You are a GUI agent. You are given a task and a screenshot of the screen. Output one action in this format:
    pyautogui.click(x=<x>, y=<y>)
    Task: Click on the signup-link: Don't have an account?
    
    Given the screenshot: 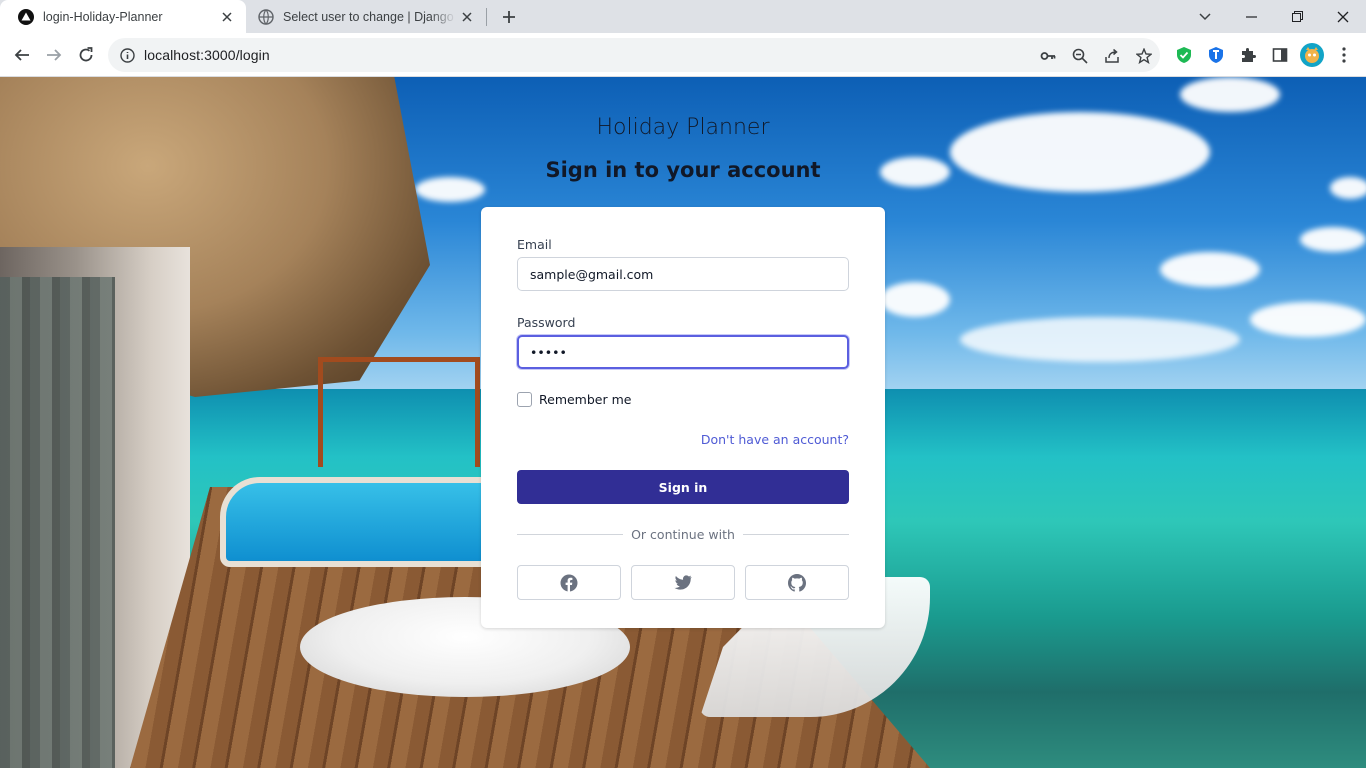 What is the action you would take?
    pyautogui.click(x=775, y=439)
    